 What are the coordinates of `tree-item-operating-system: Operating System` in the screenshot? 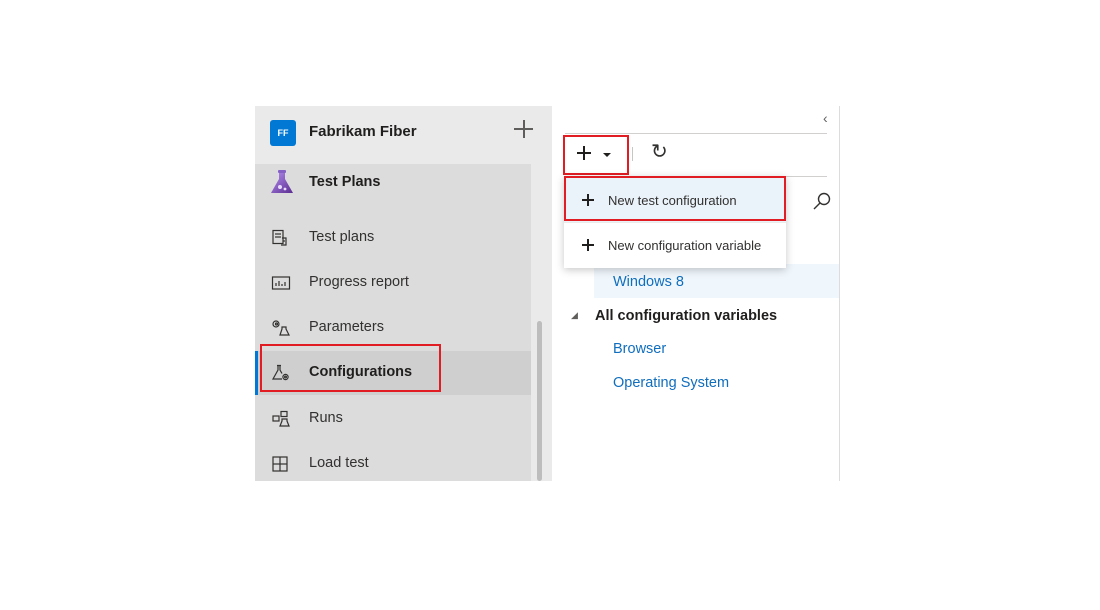 It's located at (671, 383).